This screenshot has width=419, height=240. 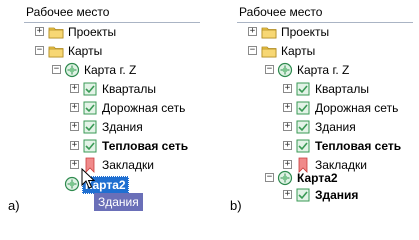 What do you see at coordinates (118, 202) in the screenshot?
I see `drag-preview: Здания` at bounding box center [118, 202].